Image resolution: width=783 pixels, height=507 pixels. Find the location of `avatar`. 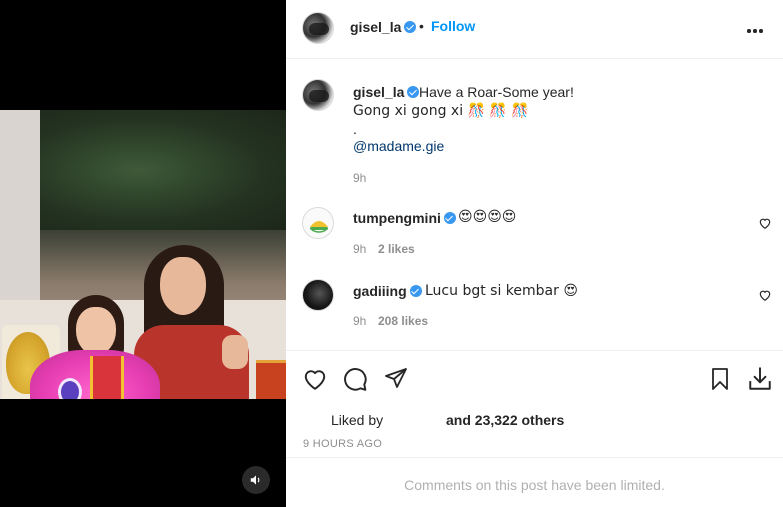

avatar is located at coordinates (318, 28).